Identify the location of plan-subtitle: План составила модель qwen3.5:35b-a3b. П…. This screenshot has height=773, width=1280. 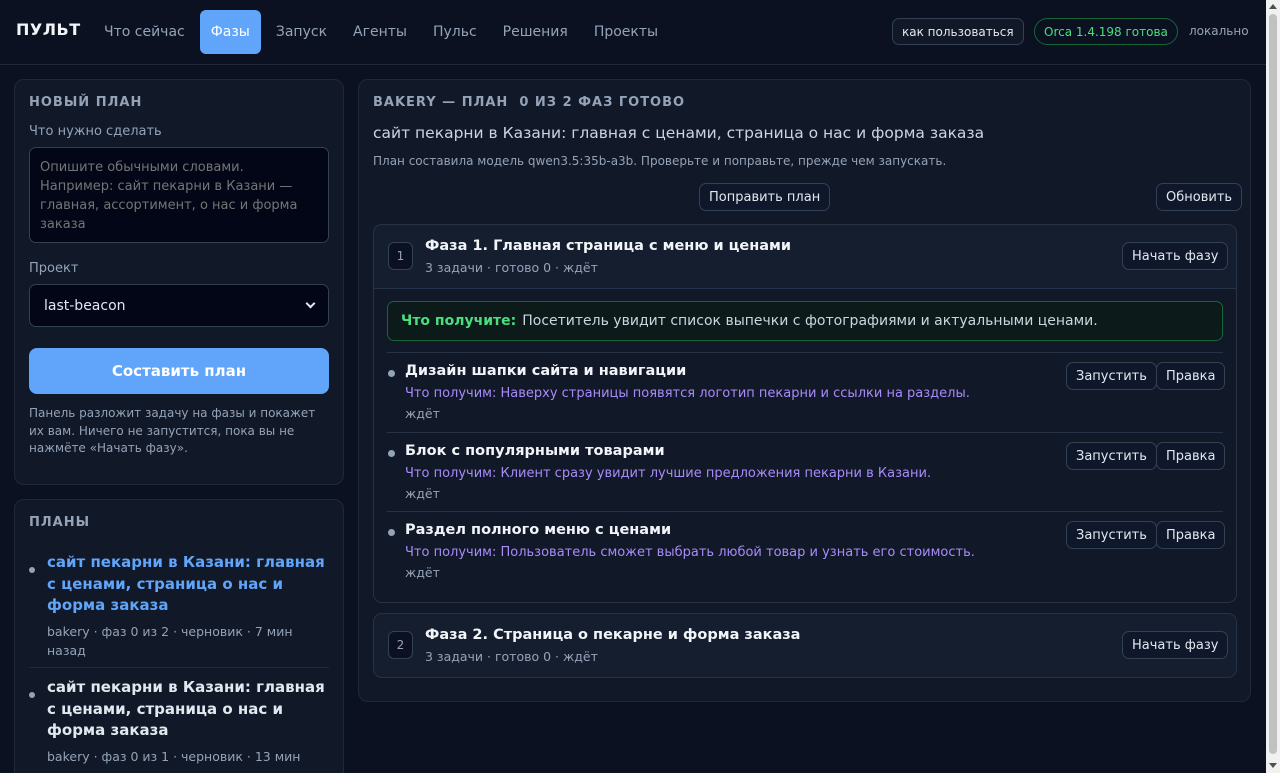
(660, 161).